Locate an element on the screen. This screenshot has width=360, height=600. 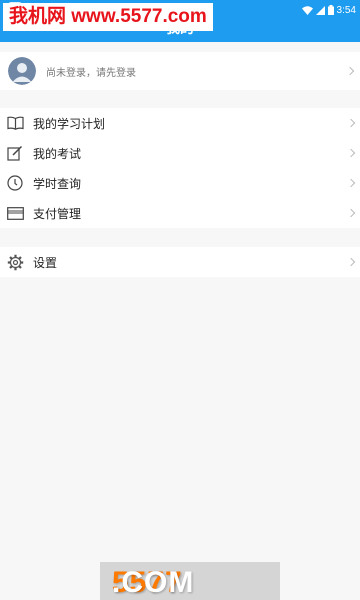
battery-icon is located at coordinates (330, 10).